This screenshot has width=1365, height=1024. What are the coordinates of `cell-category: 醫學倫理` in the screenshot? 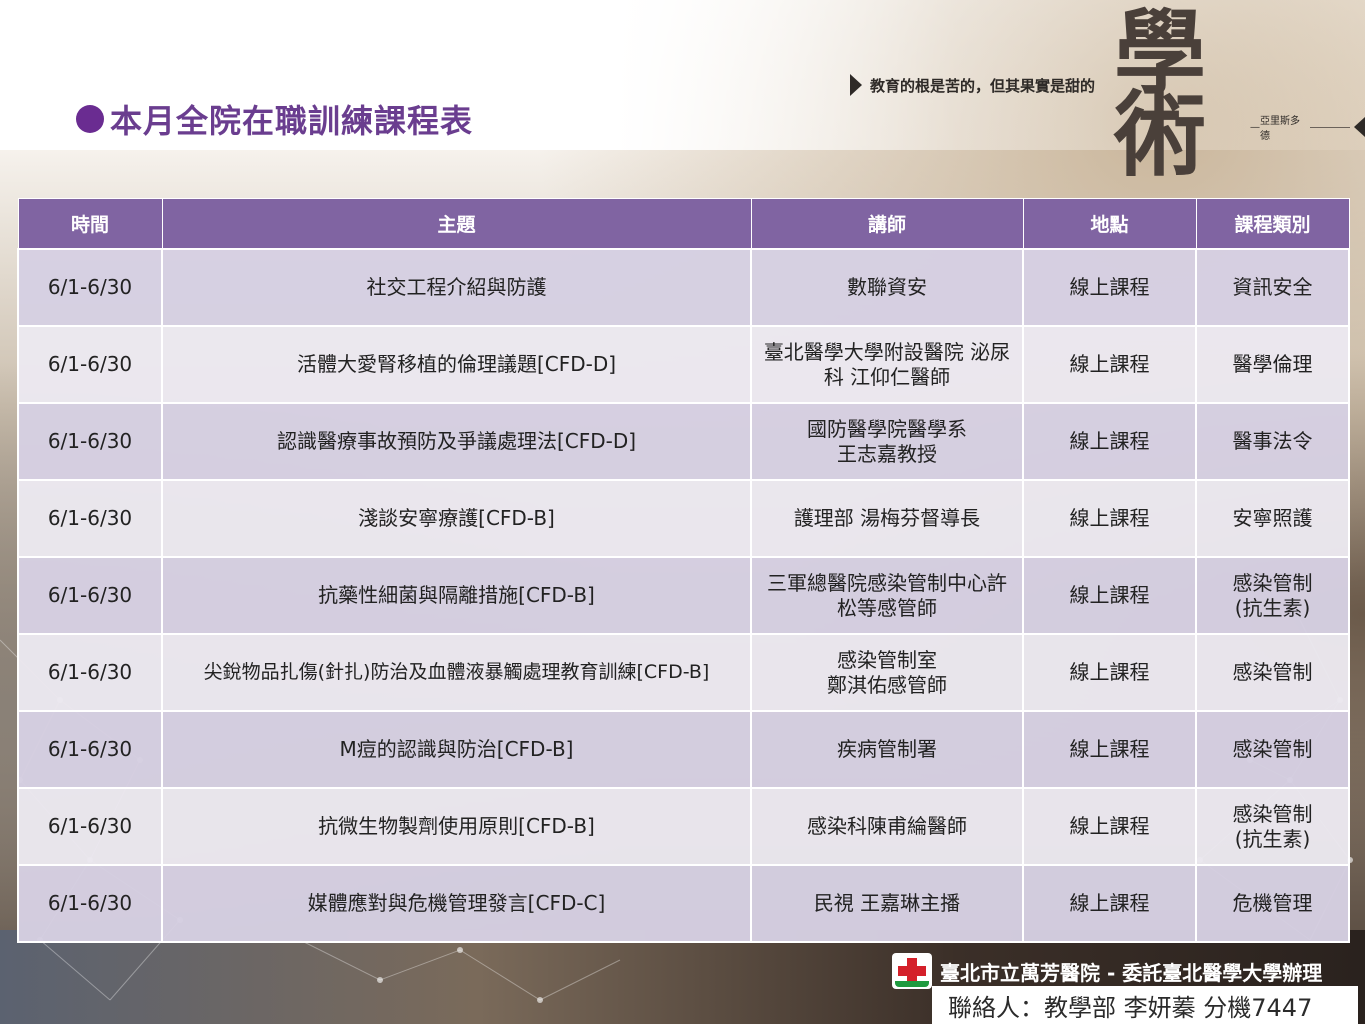 It's located at (1272, 364).